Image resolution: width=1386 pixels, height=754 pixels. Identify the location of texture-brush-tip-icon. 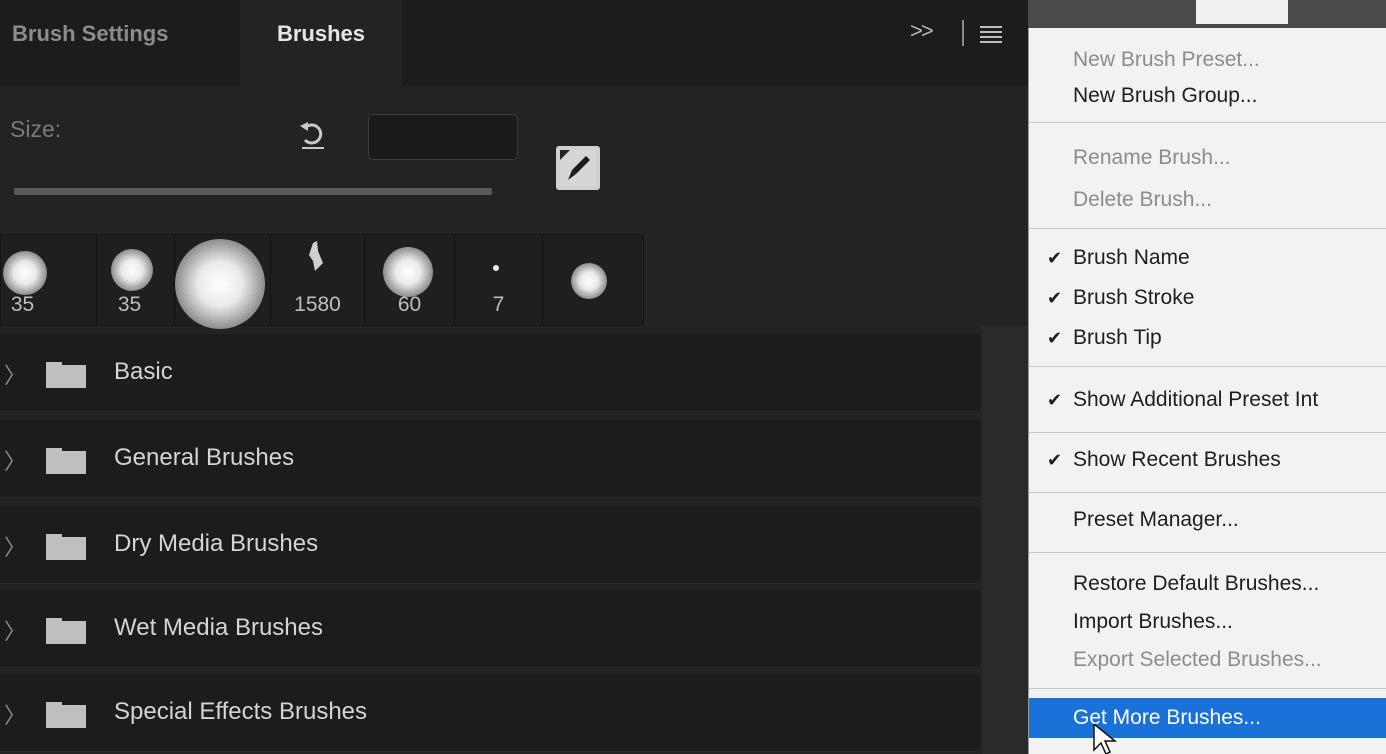
(316, 256).